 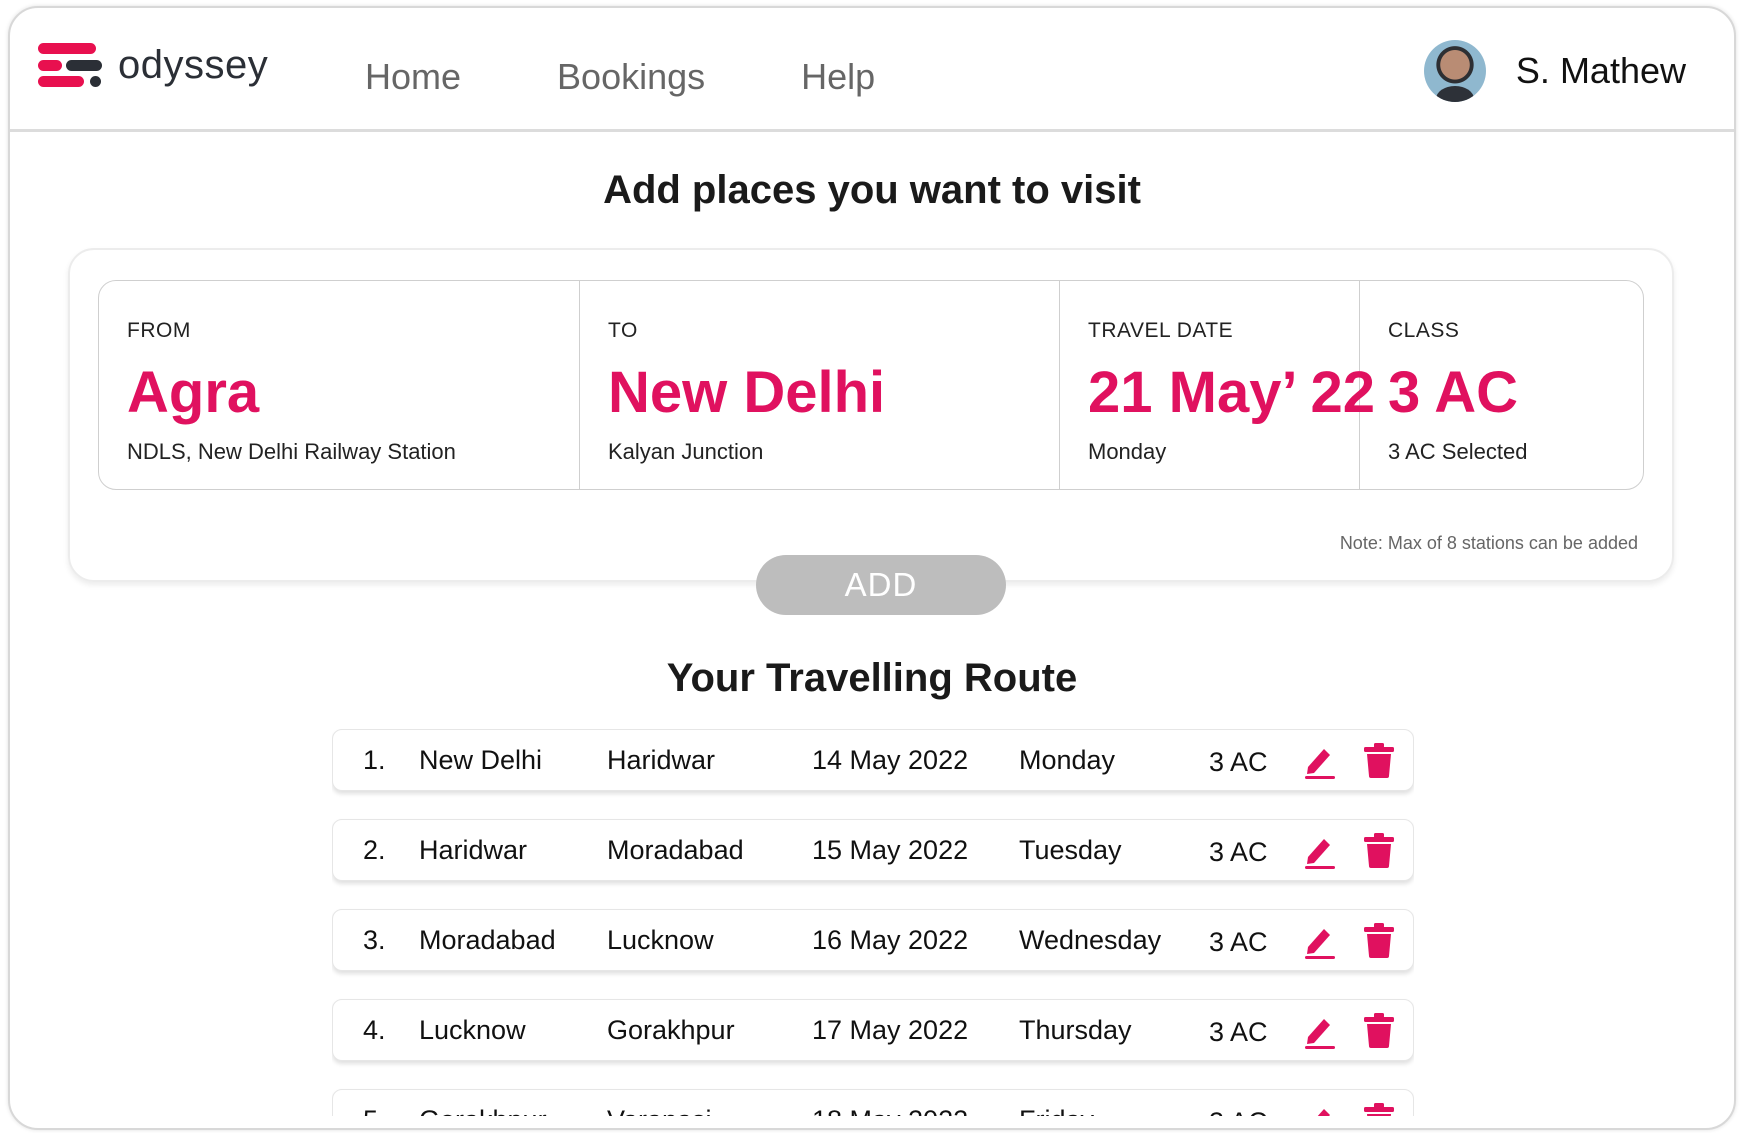 I want to click on route-from: New Delhi, so click(x=481, y=760).